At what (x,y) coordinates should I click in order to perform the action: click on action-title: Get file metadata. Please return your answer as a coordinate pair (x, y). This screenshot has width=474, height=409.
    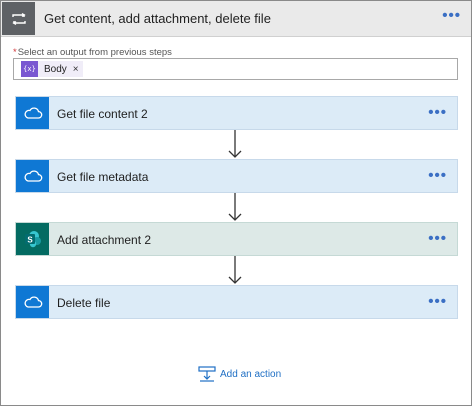
    Looking at the image, I should click on (103, 177).